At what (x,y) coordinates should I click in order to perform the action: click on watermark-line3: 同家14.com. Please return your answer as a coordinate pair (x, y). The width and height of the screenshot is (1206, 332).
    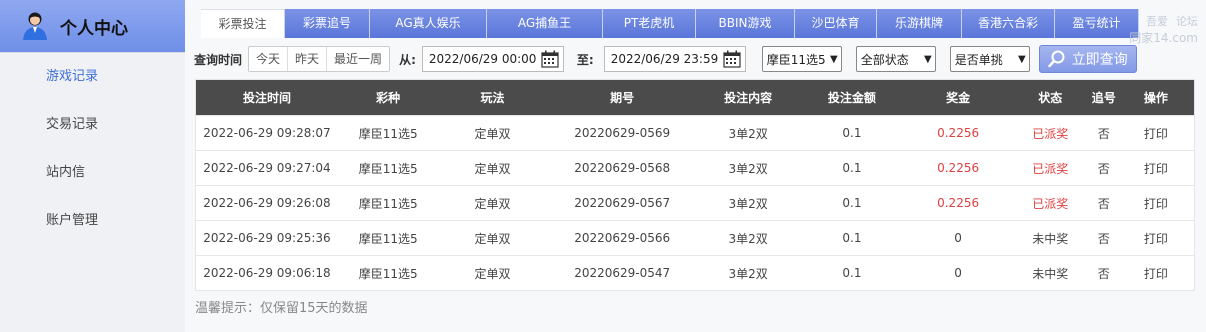
    Looking at the image, I should click on (1163, 38).